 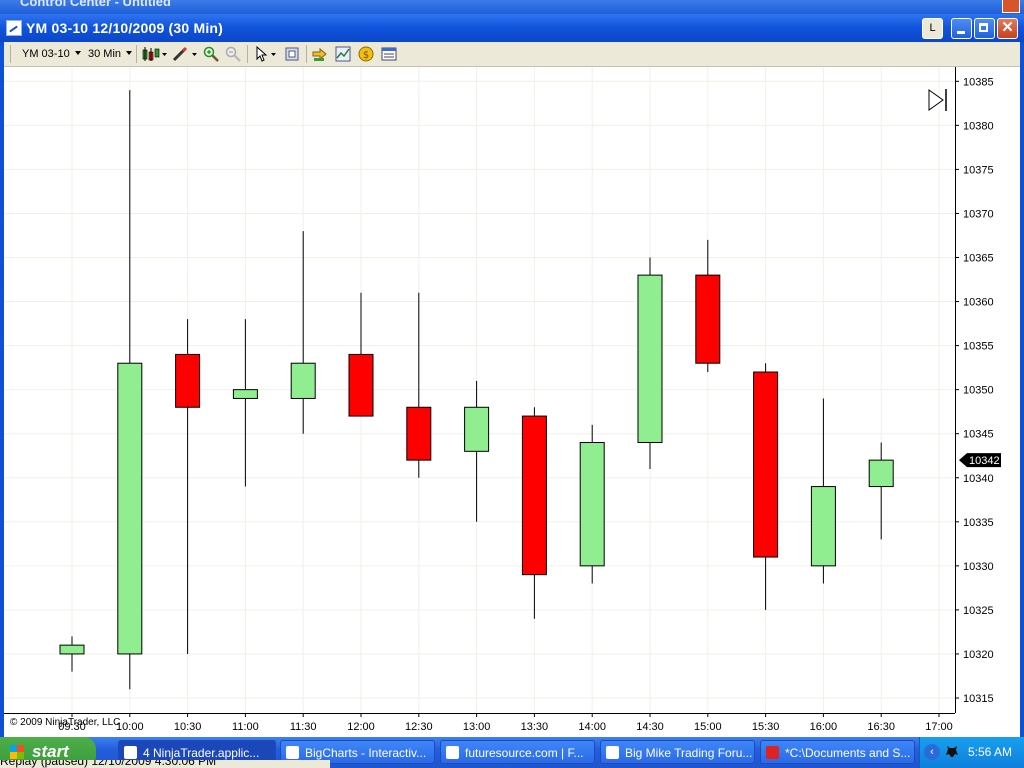 I want to click on tray-dog-icon, so click(x=952, y=751).